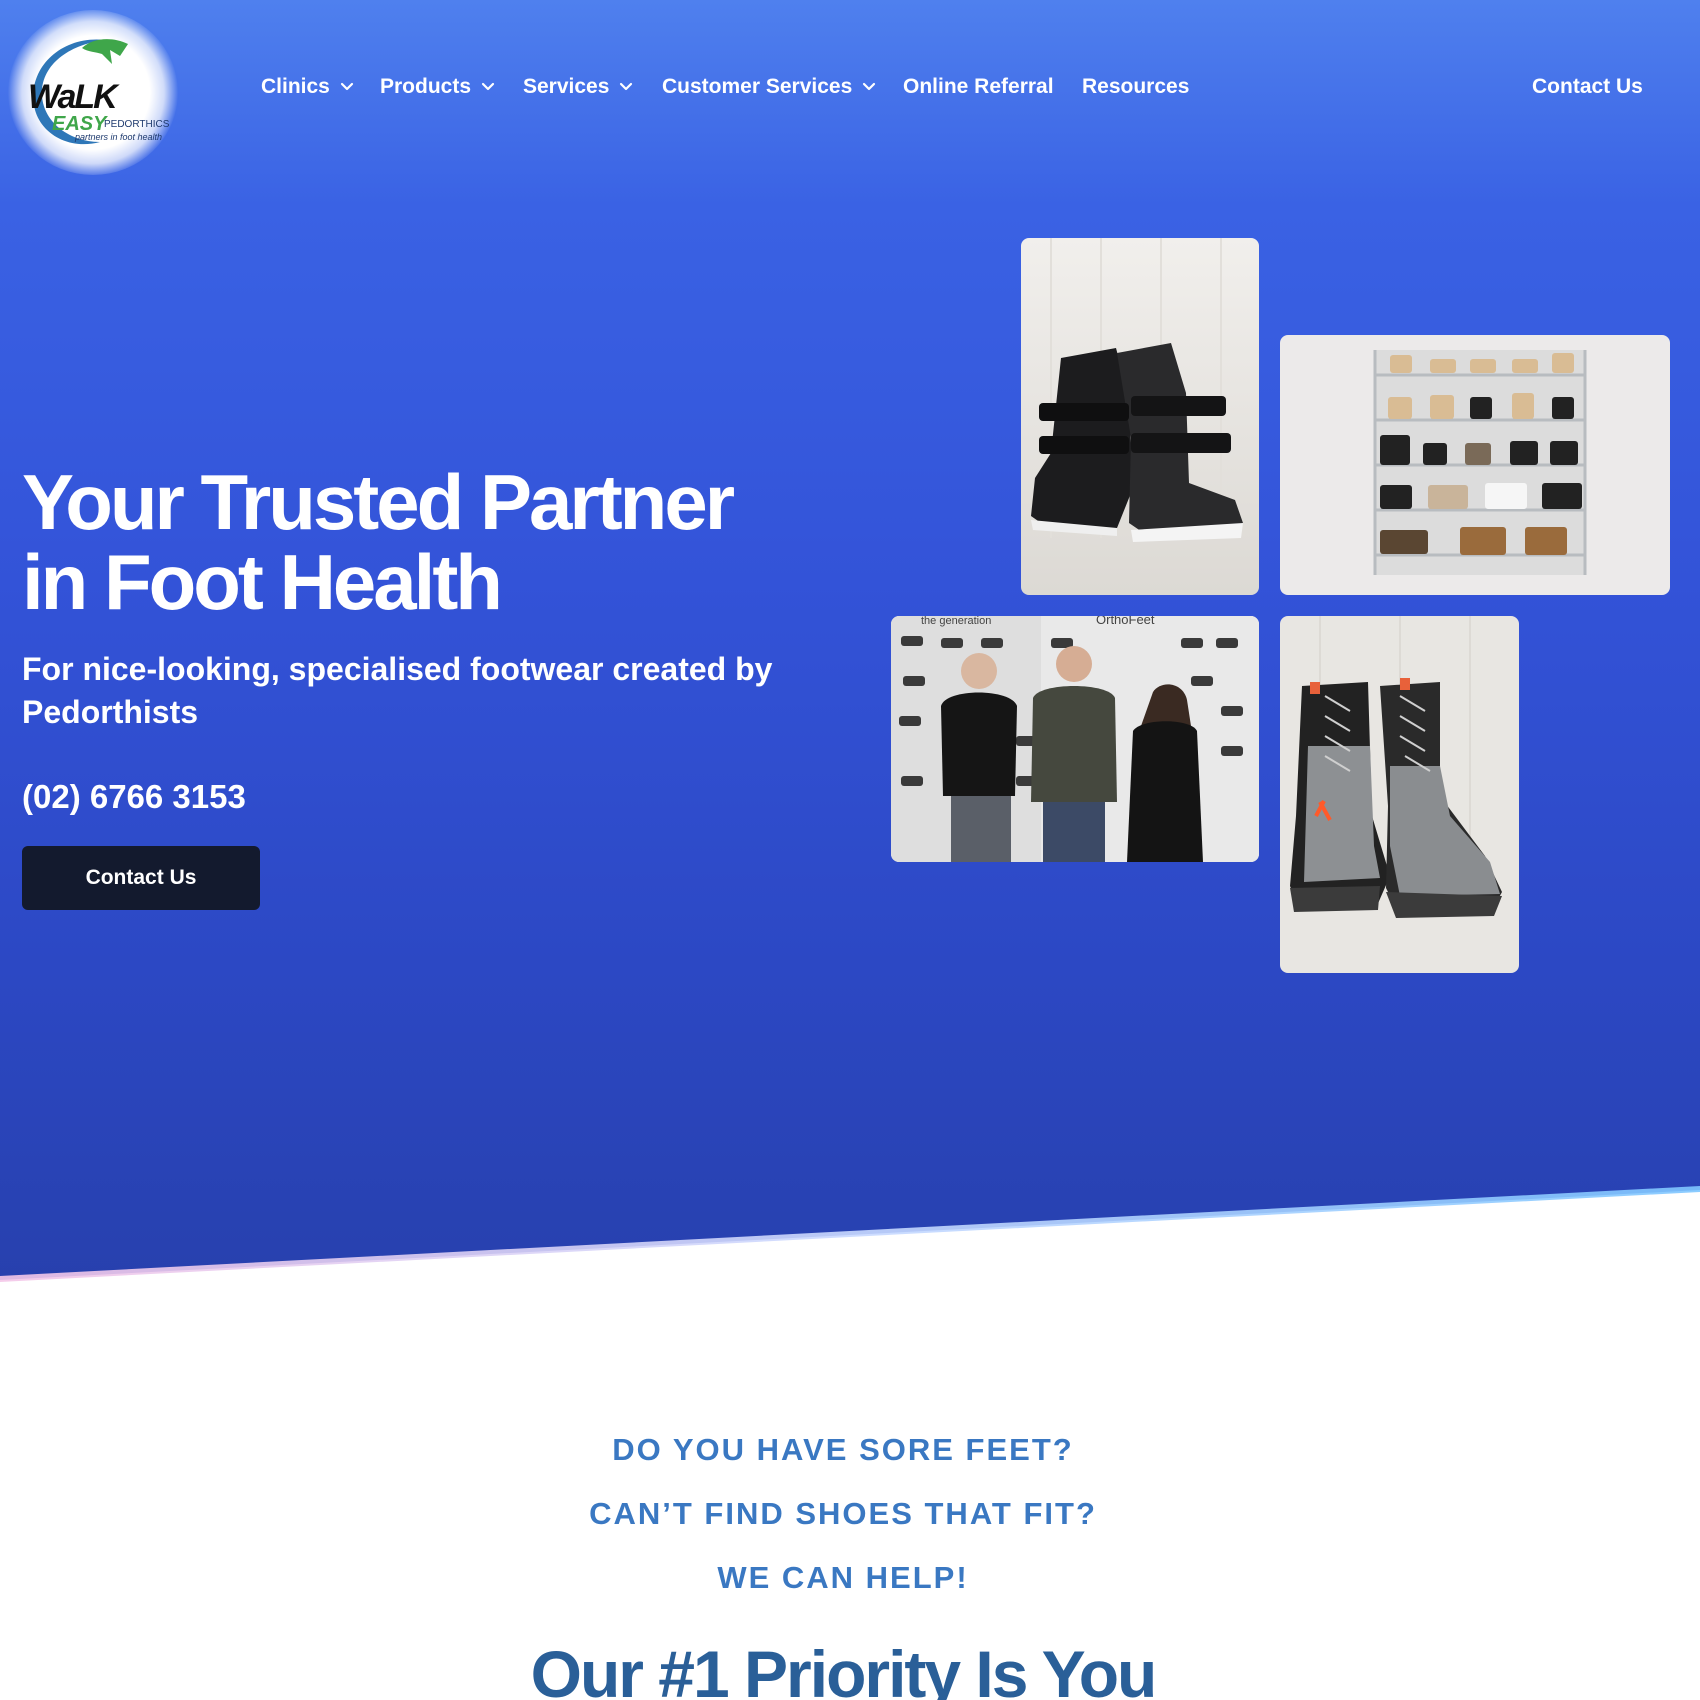  Describe the element at coordinates (426, 86) in the screenshot. I see `nav-item-label: Products` at that location.